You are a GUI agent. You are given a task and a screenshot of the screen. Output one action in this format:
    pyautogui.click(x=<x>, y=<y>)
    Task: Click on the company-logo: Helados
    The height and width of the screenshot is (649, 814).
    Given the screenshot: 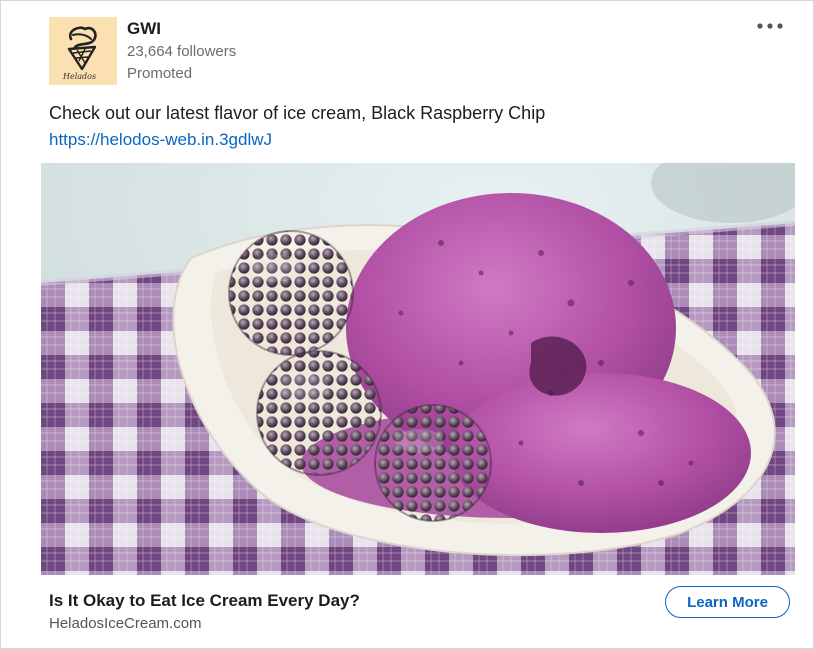 What is the action you would take?
    pyautogui.click(x=83, y=51)
    